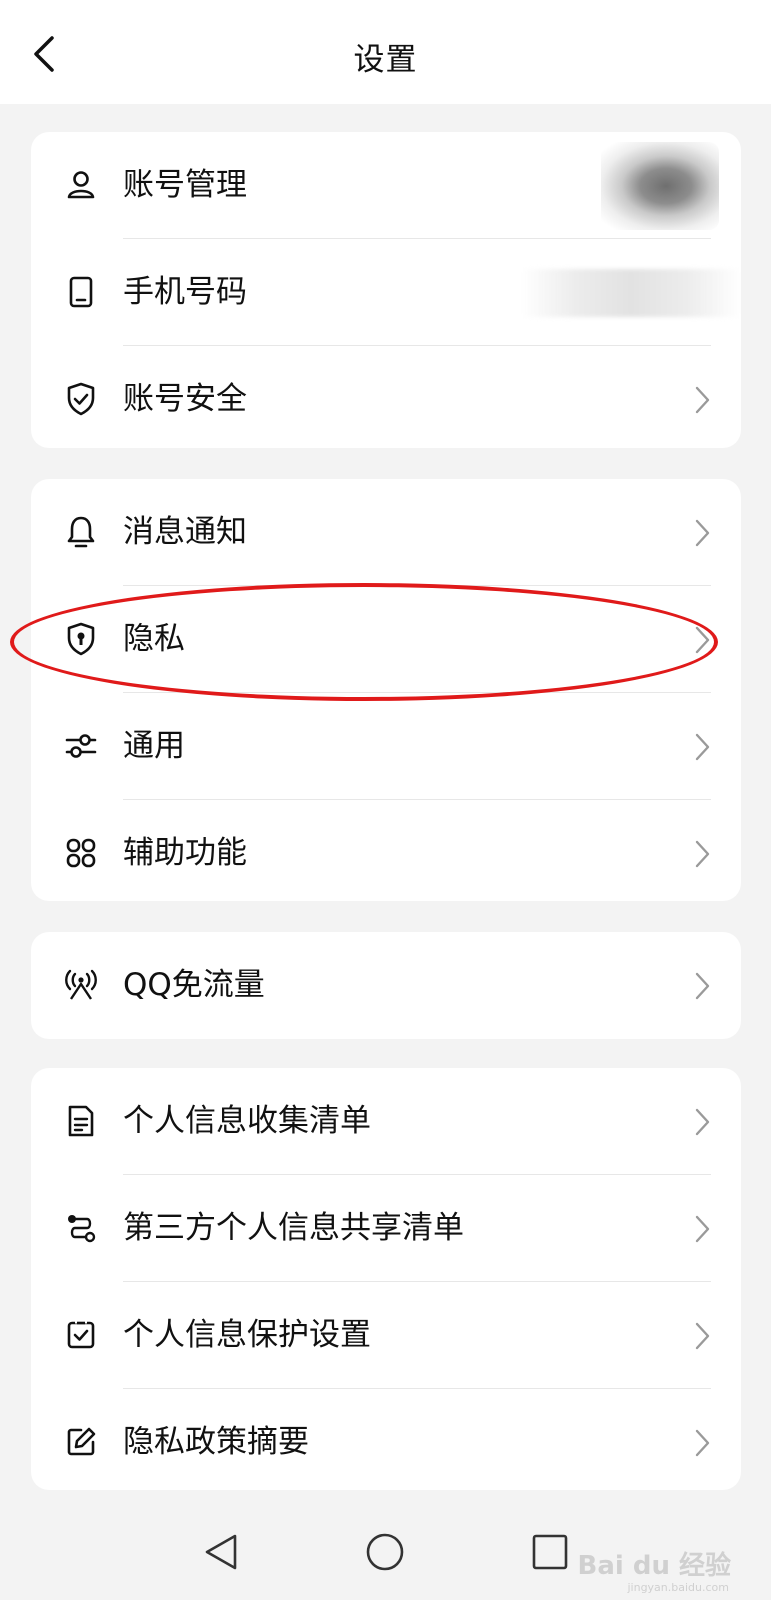  Describe the element at coordinates (678, 1587) in the screenshot. I see `watermark-url: jingyan.baidu.com` at that location.